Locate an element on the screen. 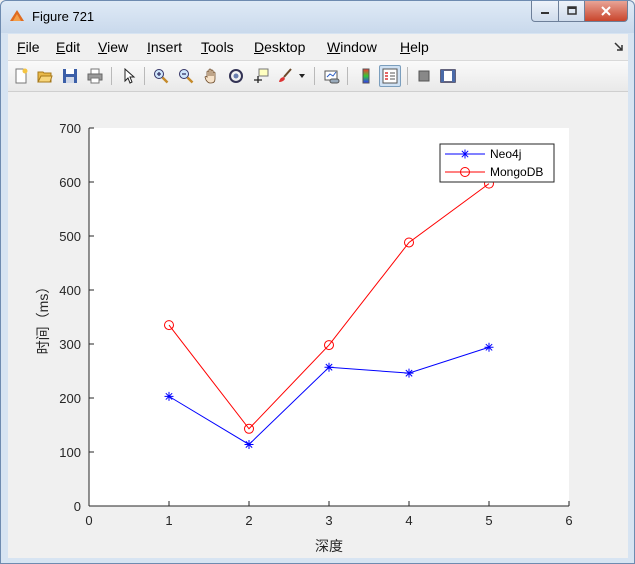 Image resolution: width=635 pixels, height=564 pixels. show-plot-tools-icon is located at coordinates (448, 76).